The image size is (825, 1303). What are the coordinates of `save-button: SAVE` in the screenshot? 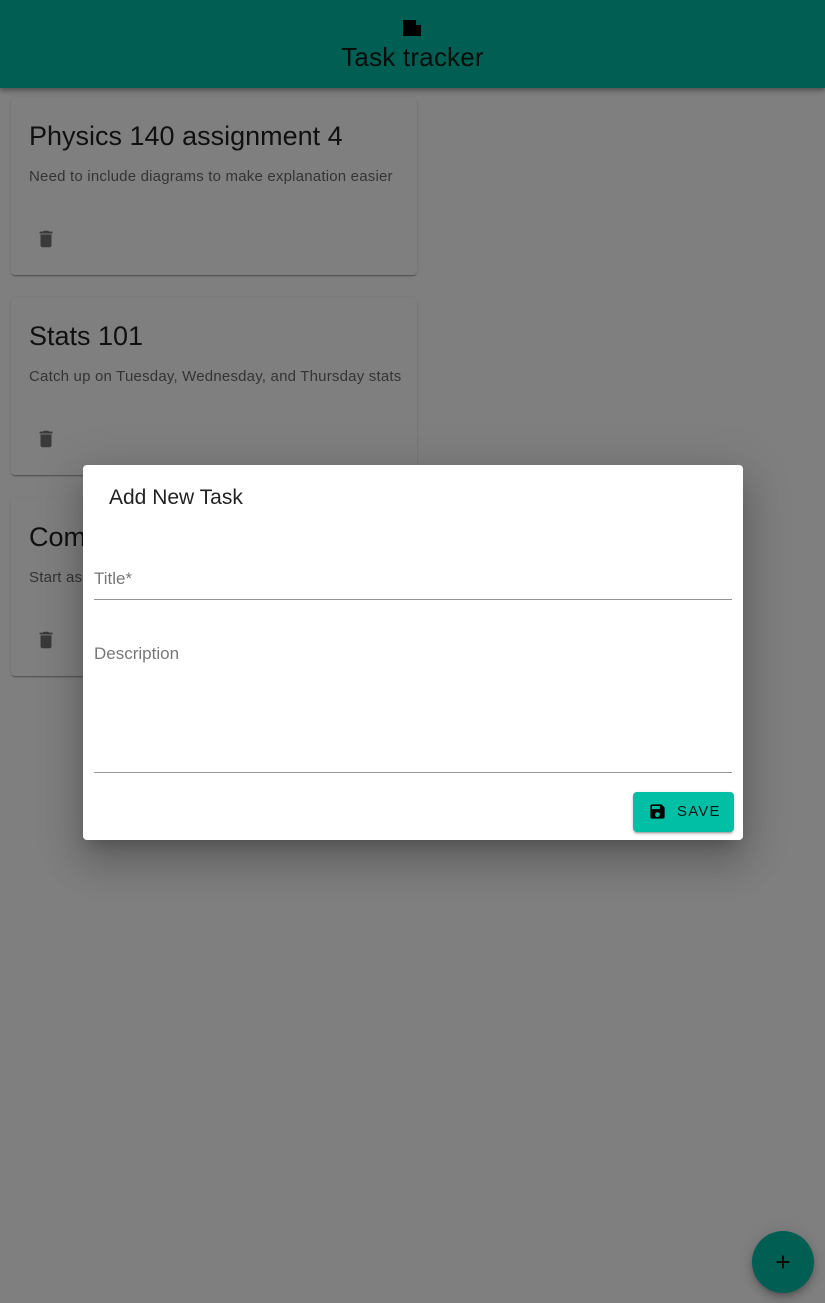 It's located at (683, 812).